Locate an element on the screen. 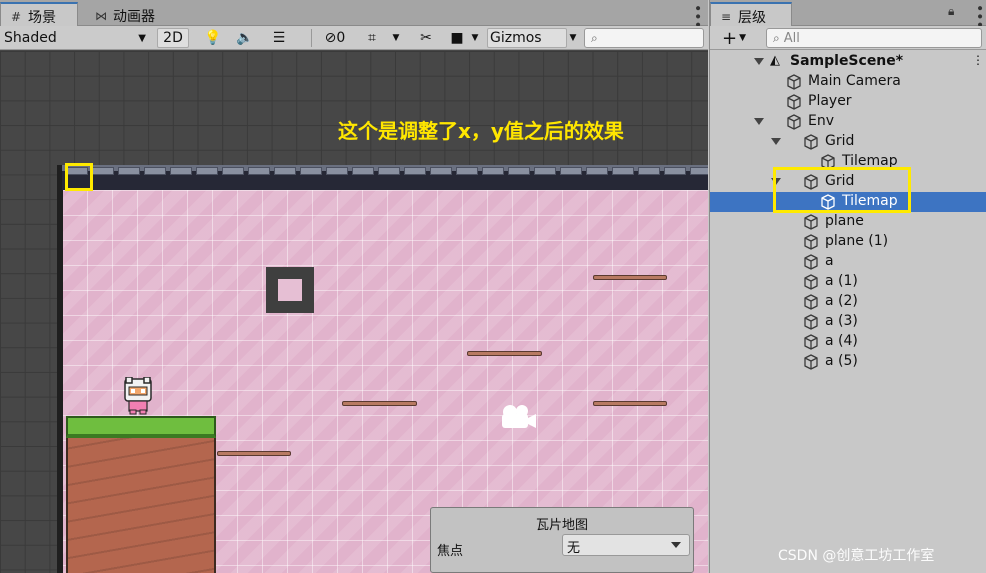 The width and height of the screenshot is (986, 573). hierarchy-item: a (1) is located at coordinates (848, 282).